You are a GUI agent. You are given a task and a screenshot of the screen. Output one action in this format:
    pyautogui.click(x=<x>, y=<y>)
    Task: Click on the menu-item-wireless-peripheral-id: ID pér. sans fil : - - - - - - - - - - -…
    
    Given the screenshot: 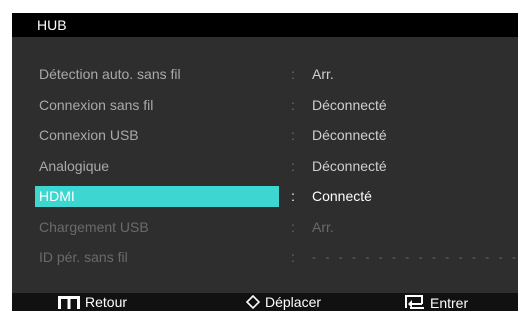 What is the action you would take?
    pyautogui.click(x=265, y=258)
    